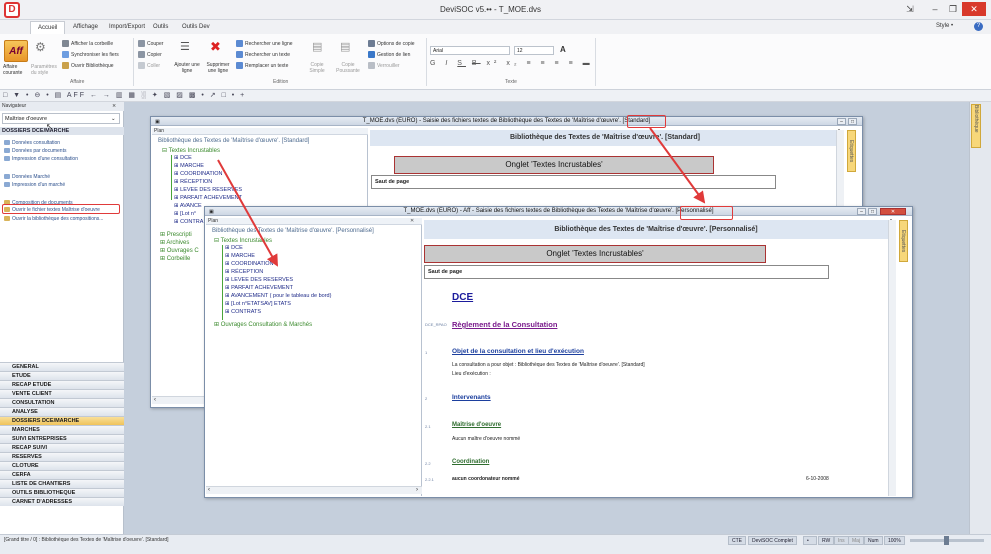  Describe the element at coordinates (810, 540) in the screenshot. I see `status-lock: •` at that location.